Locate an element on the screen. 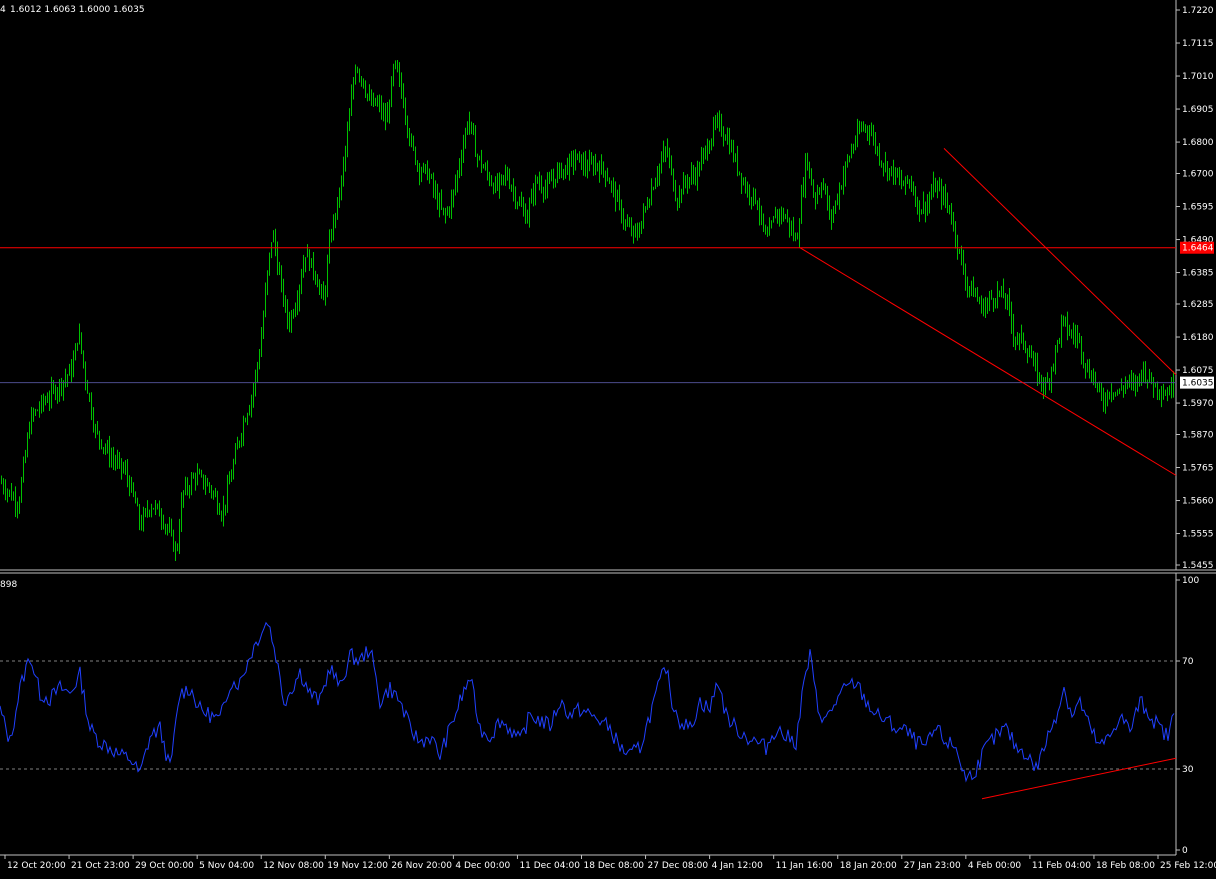 The image size is (1216, 879). price-tick-label: 1.6800 is located at coordinates (1198, 143).